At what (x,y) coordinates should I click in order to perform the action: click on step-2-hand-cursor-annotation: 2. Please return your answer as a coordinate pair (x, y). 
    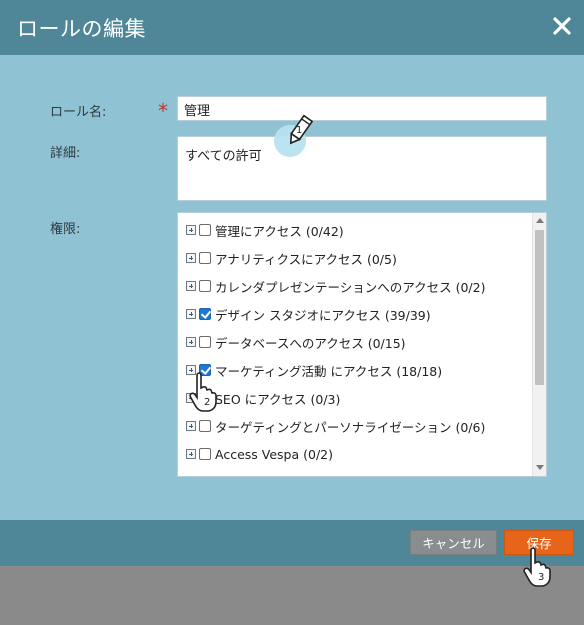
    Looking at the image, I should click on (203, 392).